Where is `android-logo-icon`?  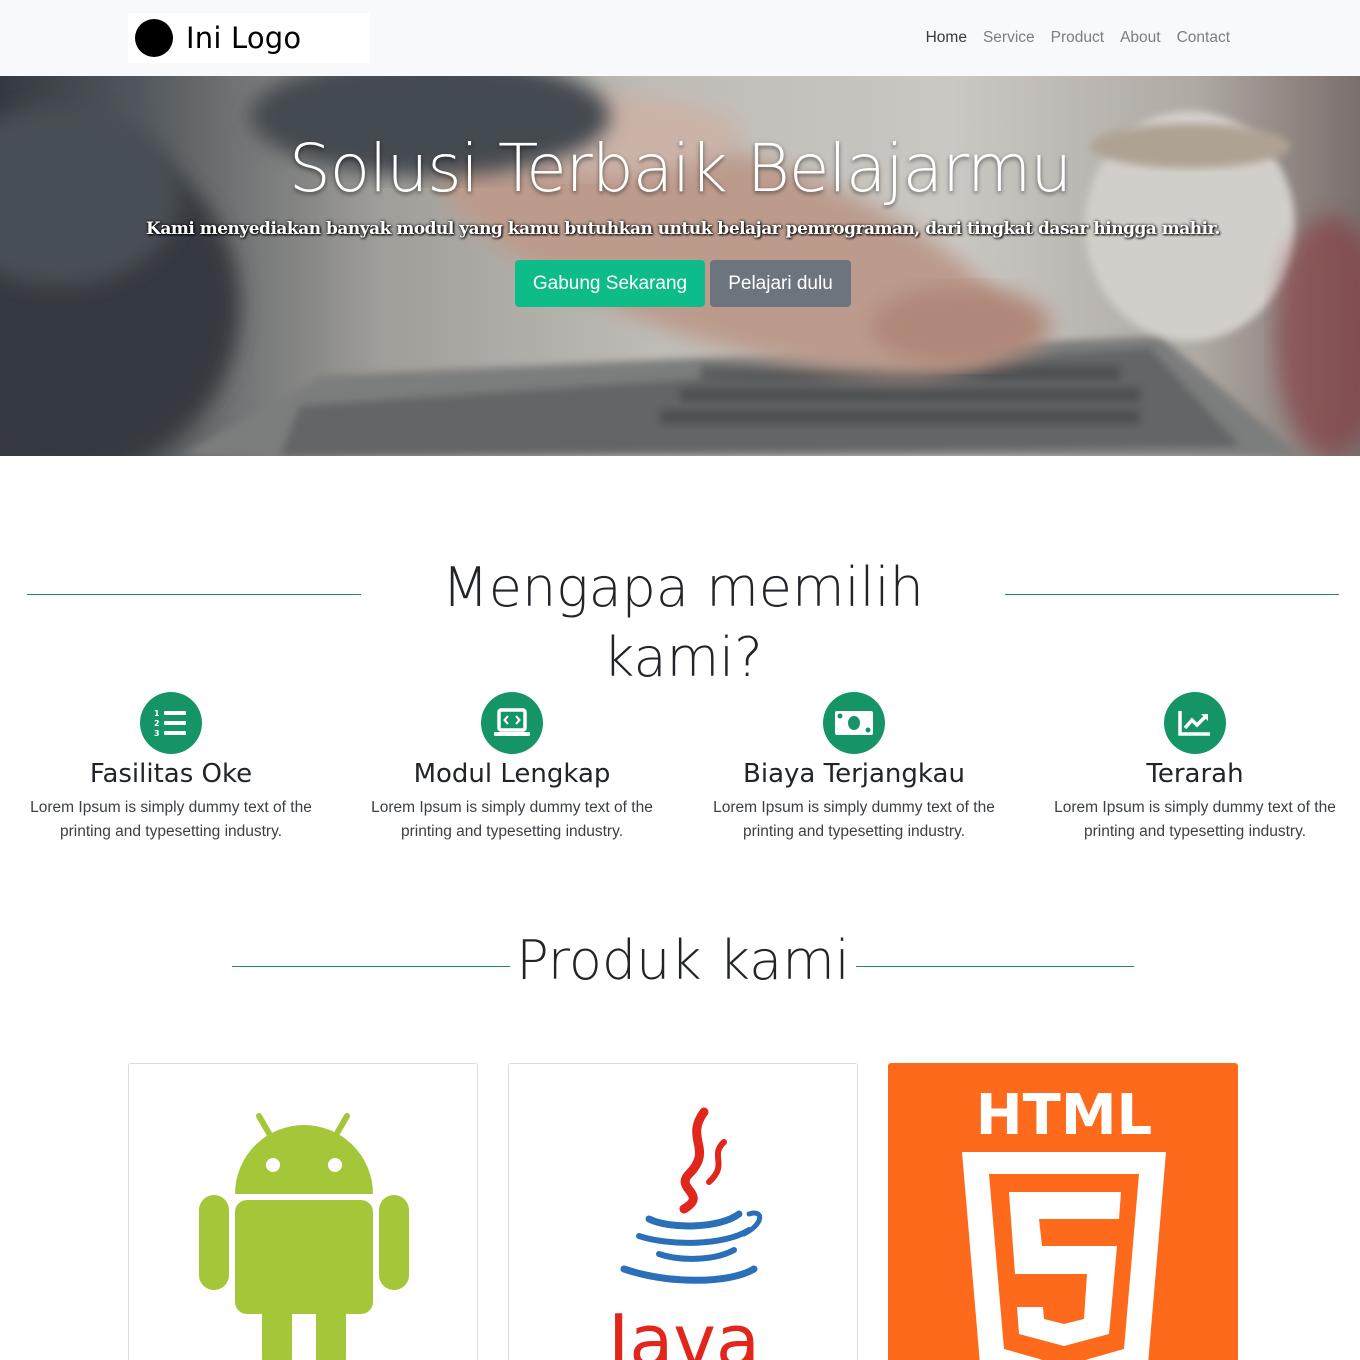
android-logo-icon is located at coordinates (304, 1236).